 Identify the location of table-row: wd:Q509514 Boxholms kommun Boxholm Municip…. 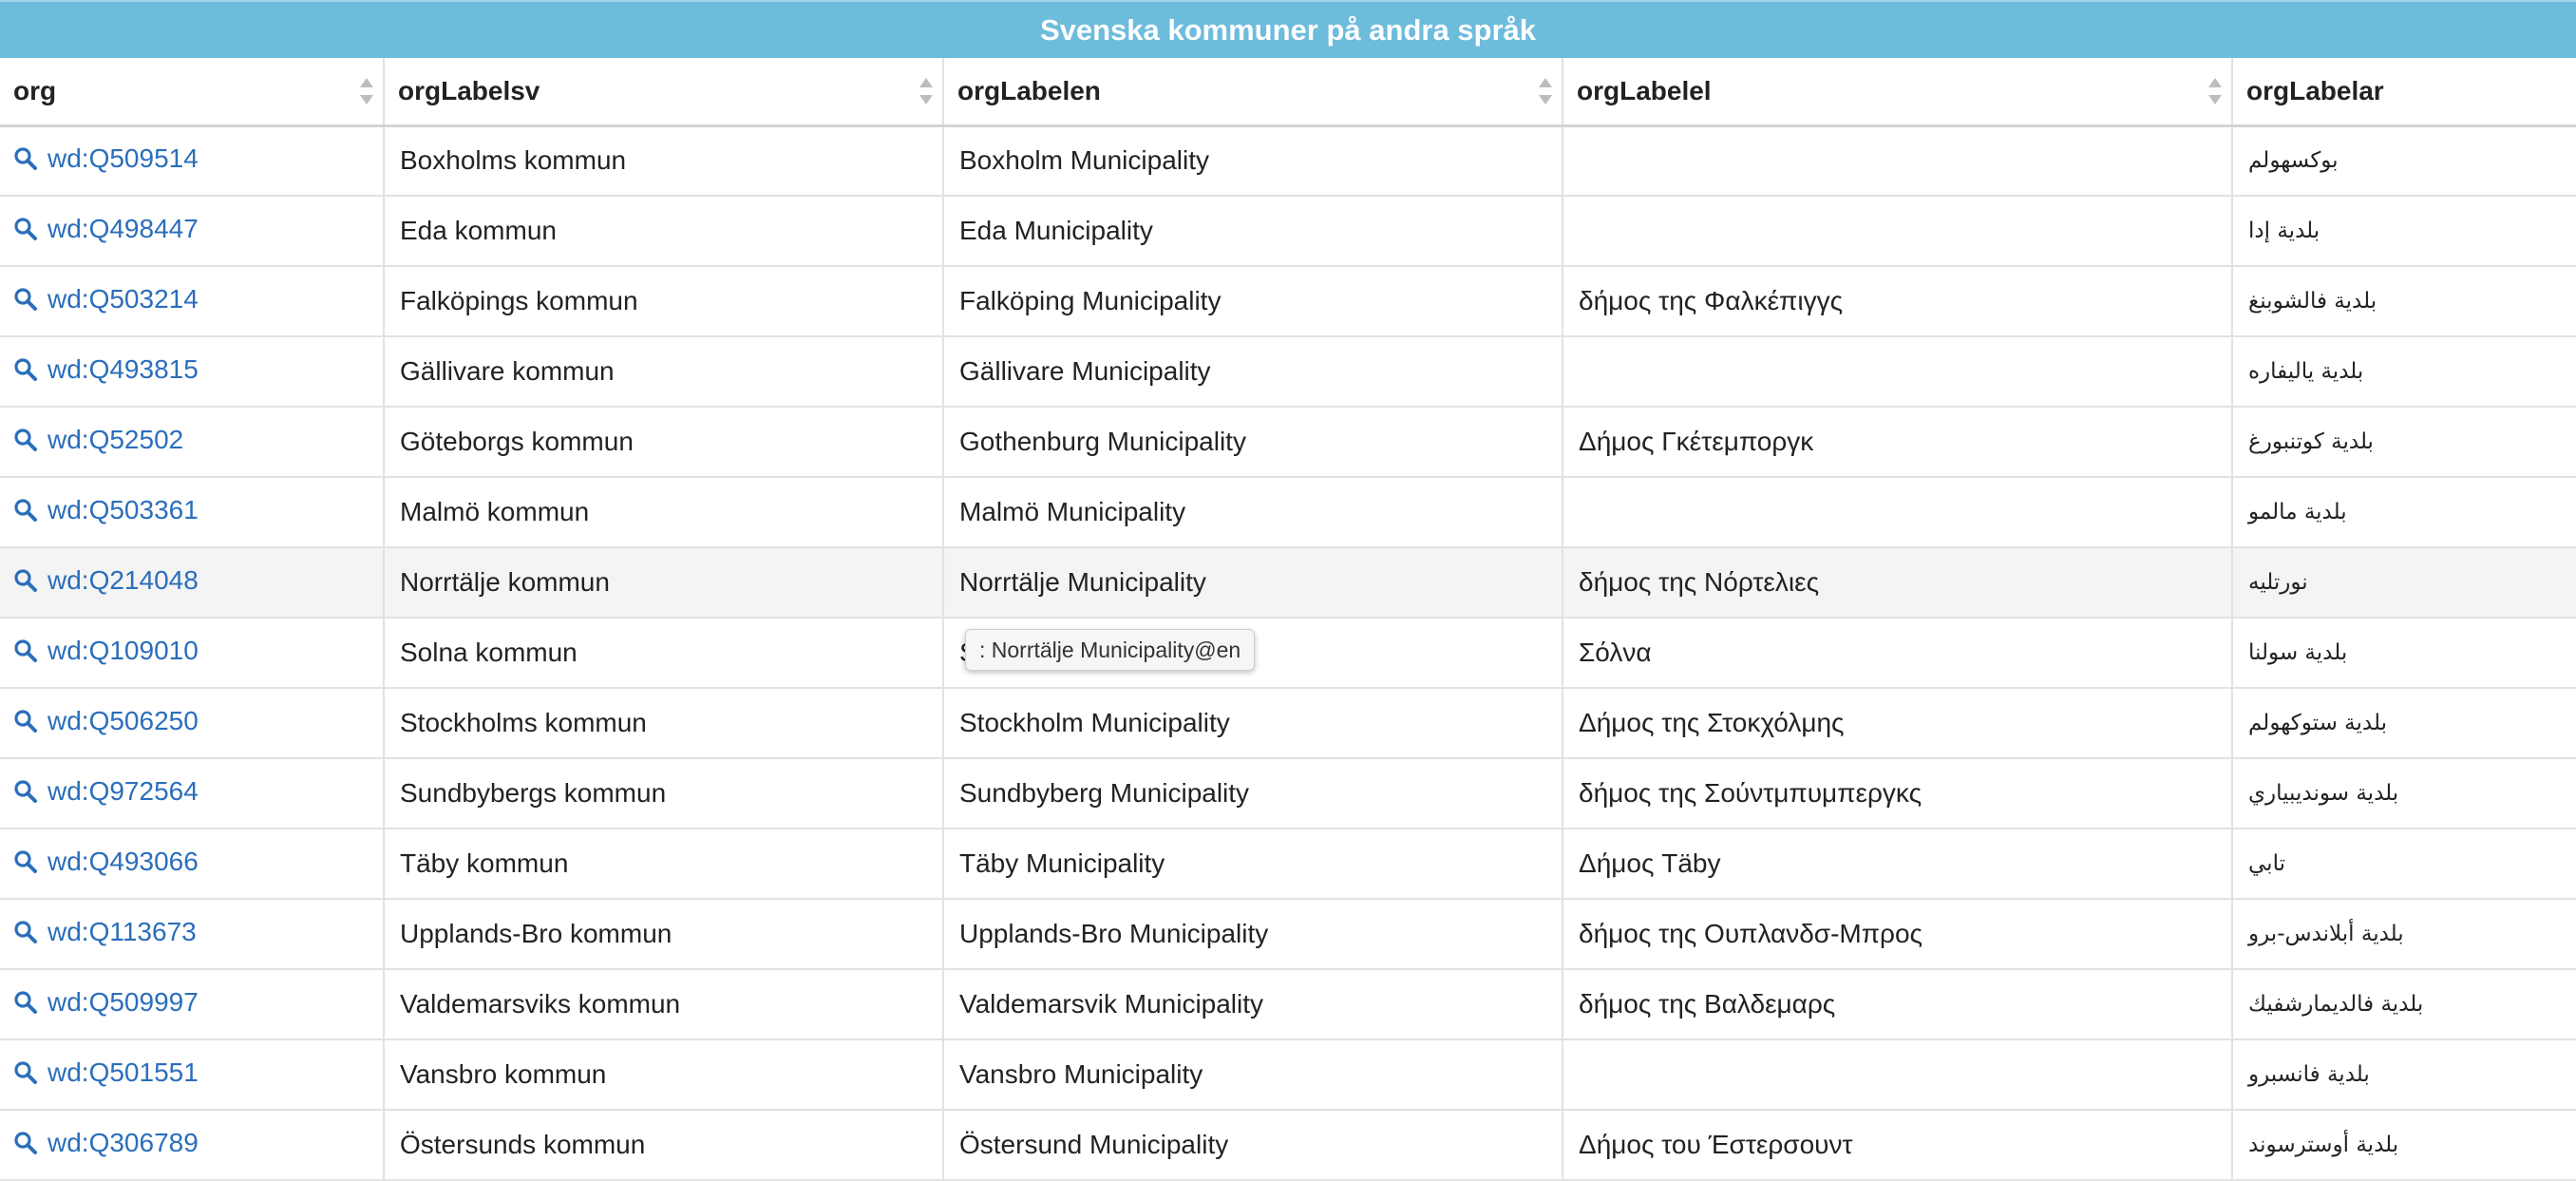
(1288, 161).